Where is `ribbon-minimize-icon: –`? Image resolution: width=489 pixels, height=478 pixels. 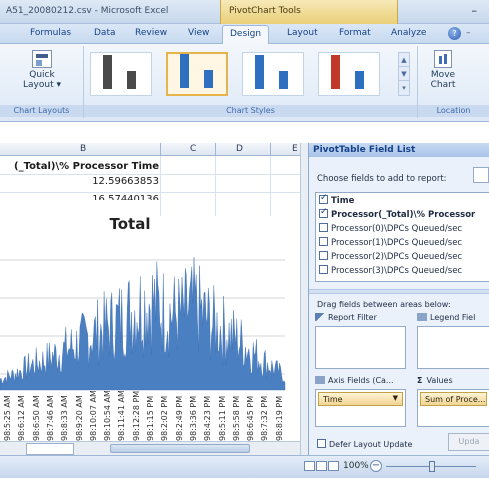 ribbon-minimize-icon: – is located at coordinates (468, 33).